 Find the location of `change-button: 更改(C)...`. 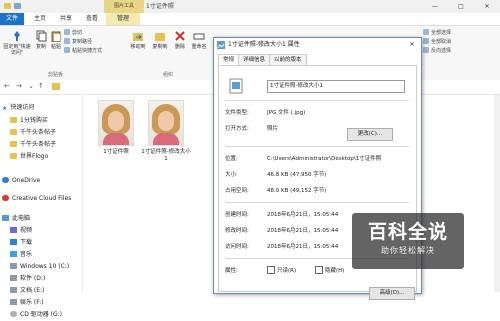

change-button: 更改(C)... is located at coordinates (370, 134).